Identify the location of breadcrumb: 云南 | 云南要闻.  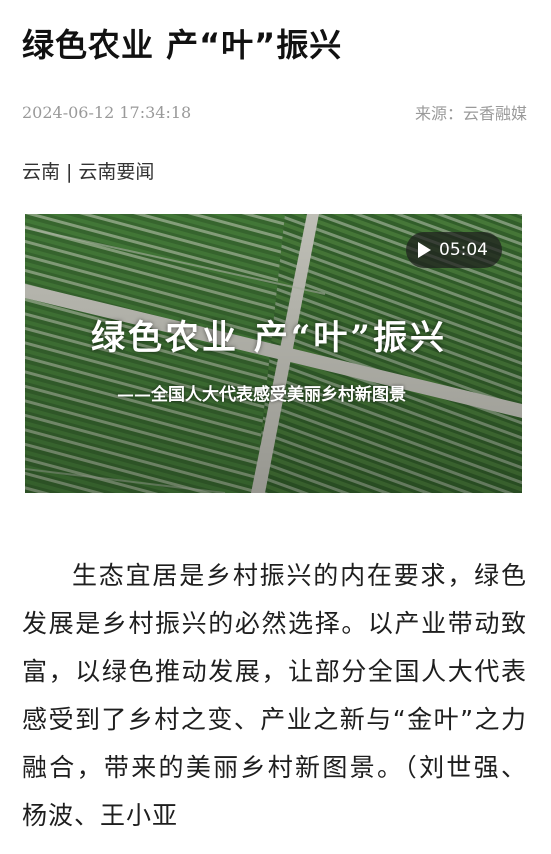
(88, 170).